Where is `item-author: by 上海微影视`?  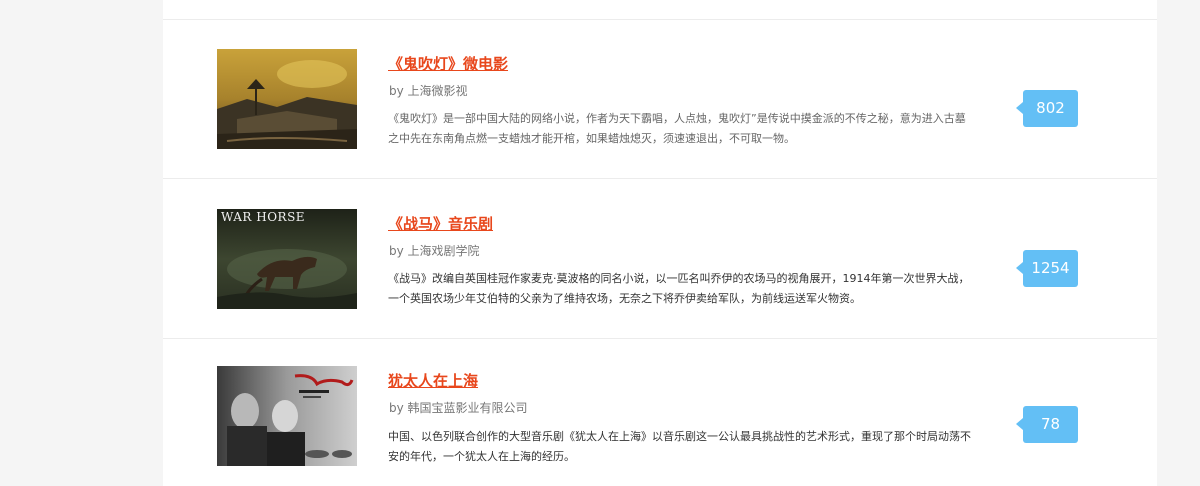
item-author: by 上海微影视 is located at coordinates (428, 91).